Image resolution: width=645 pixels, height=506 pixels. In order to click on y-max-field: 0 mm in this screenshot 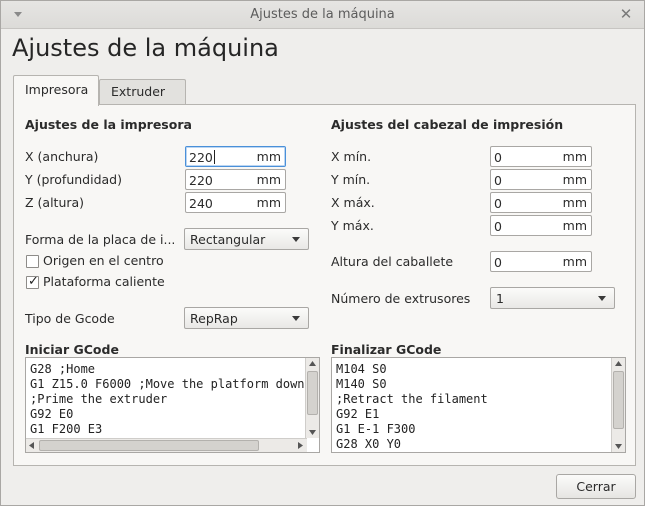, I will do `click(541, 225)`.